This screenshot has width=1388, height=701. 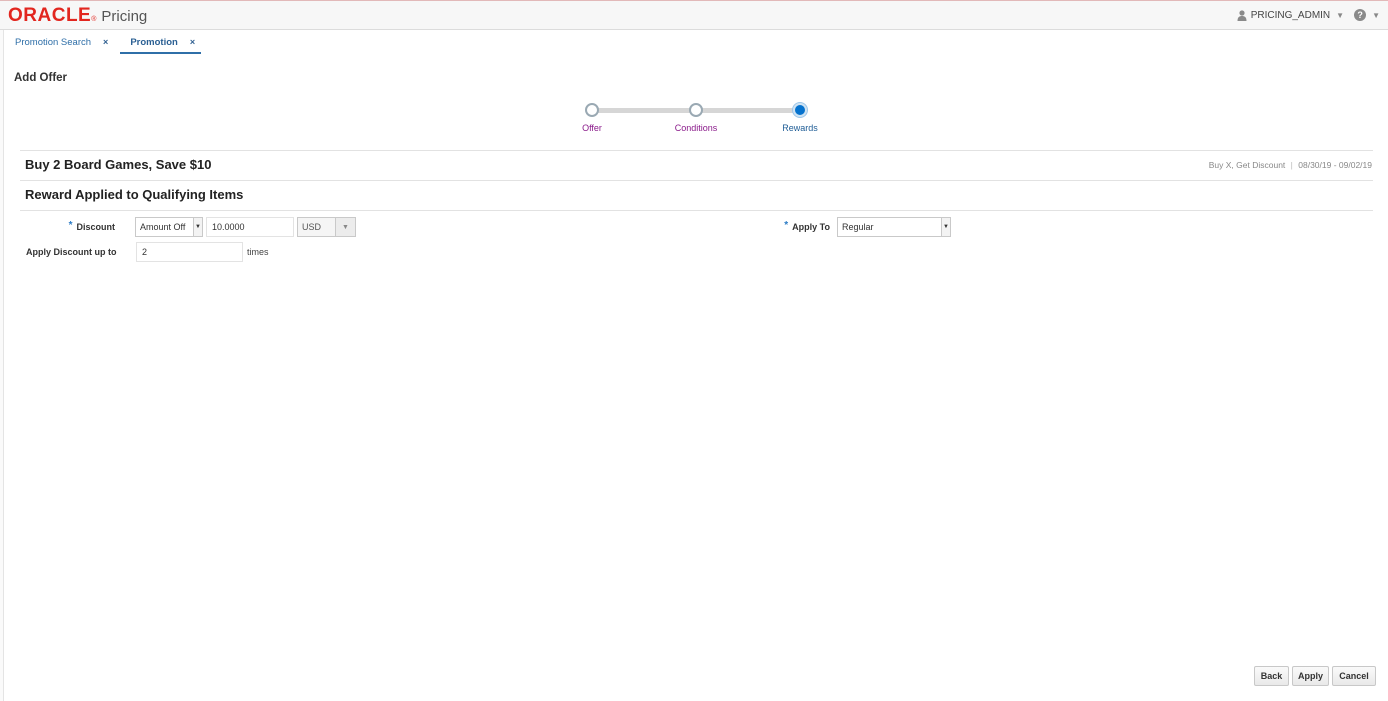 I want to click on train-label-rewards: Rewards, so click(x=800, y=128).